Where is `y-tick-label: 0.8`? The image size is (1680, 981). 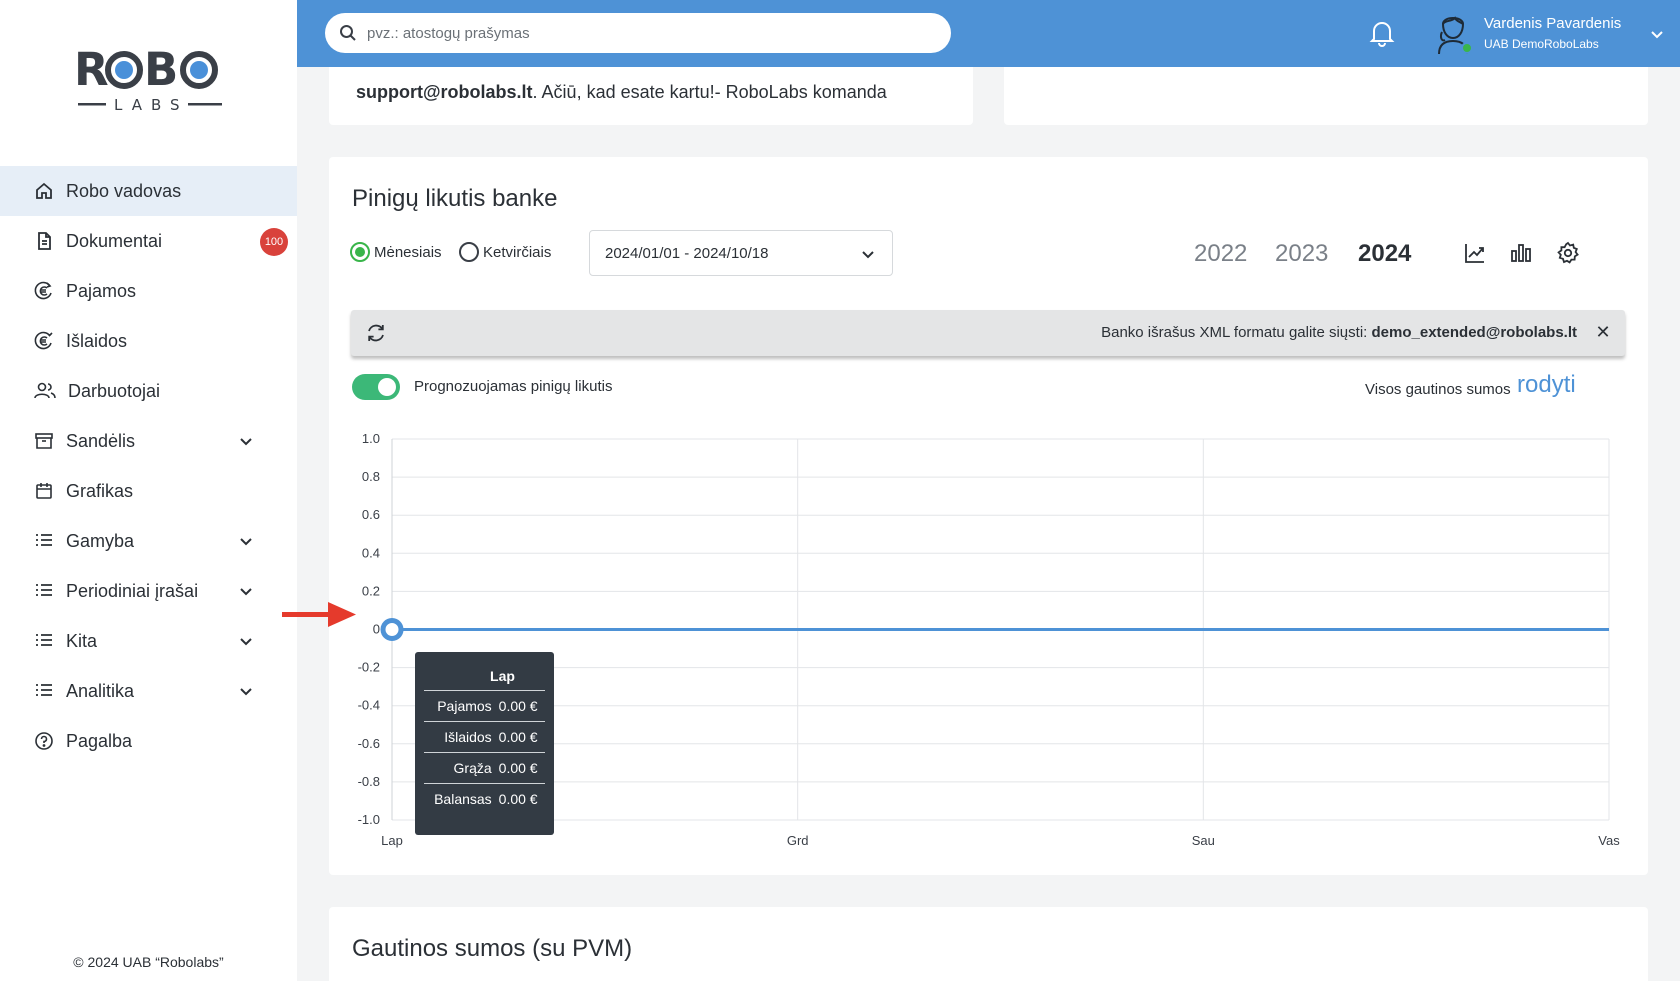 y-tick-label: 0.8 is located at coordinates (371, 476).